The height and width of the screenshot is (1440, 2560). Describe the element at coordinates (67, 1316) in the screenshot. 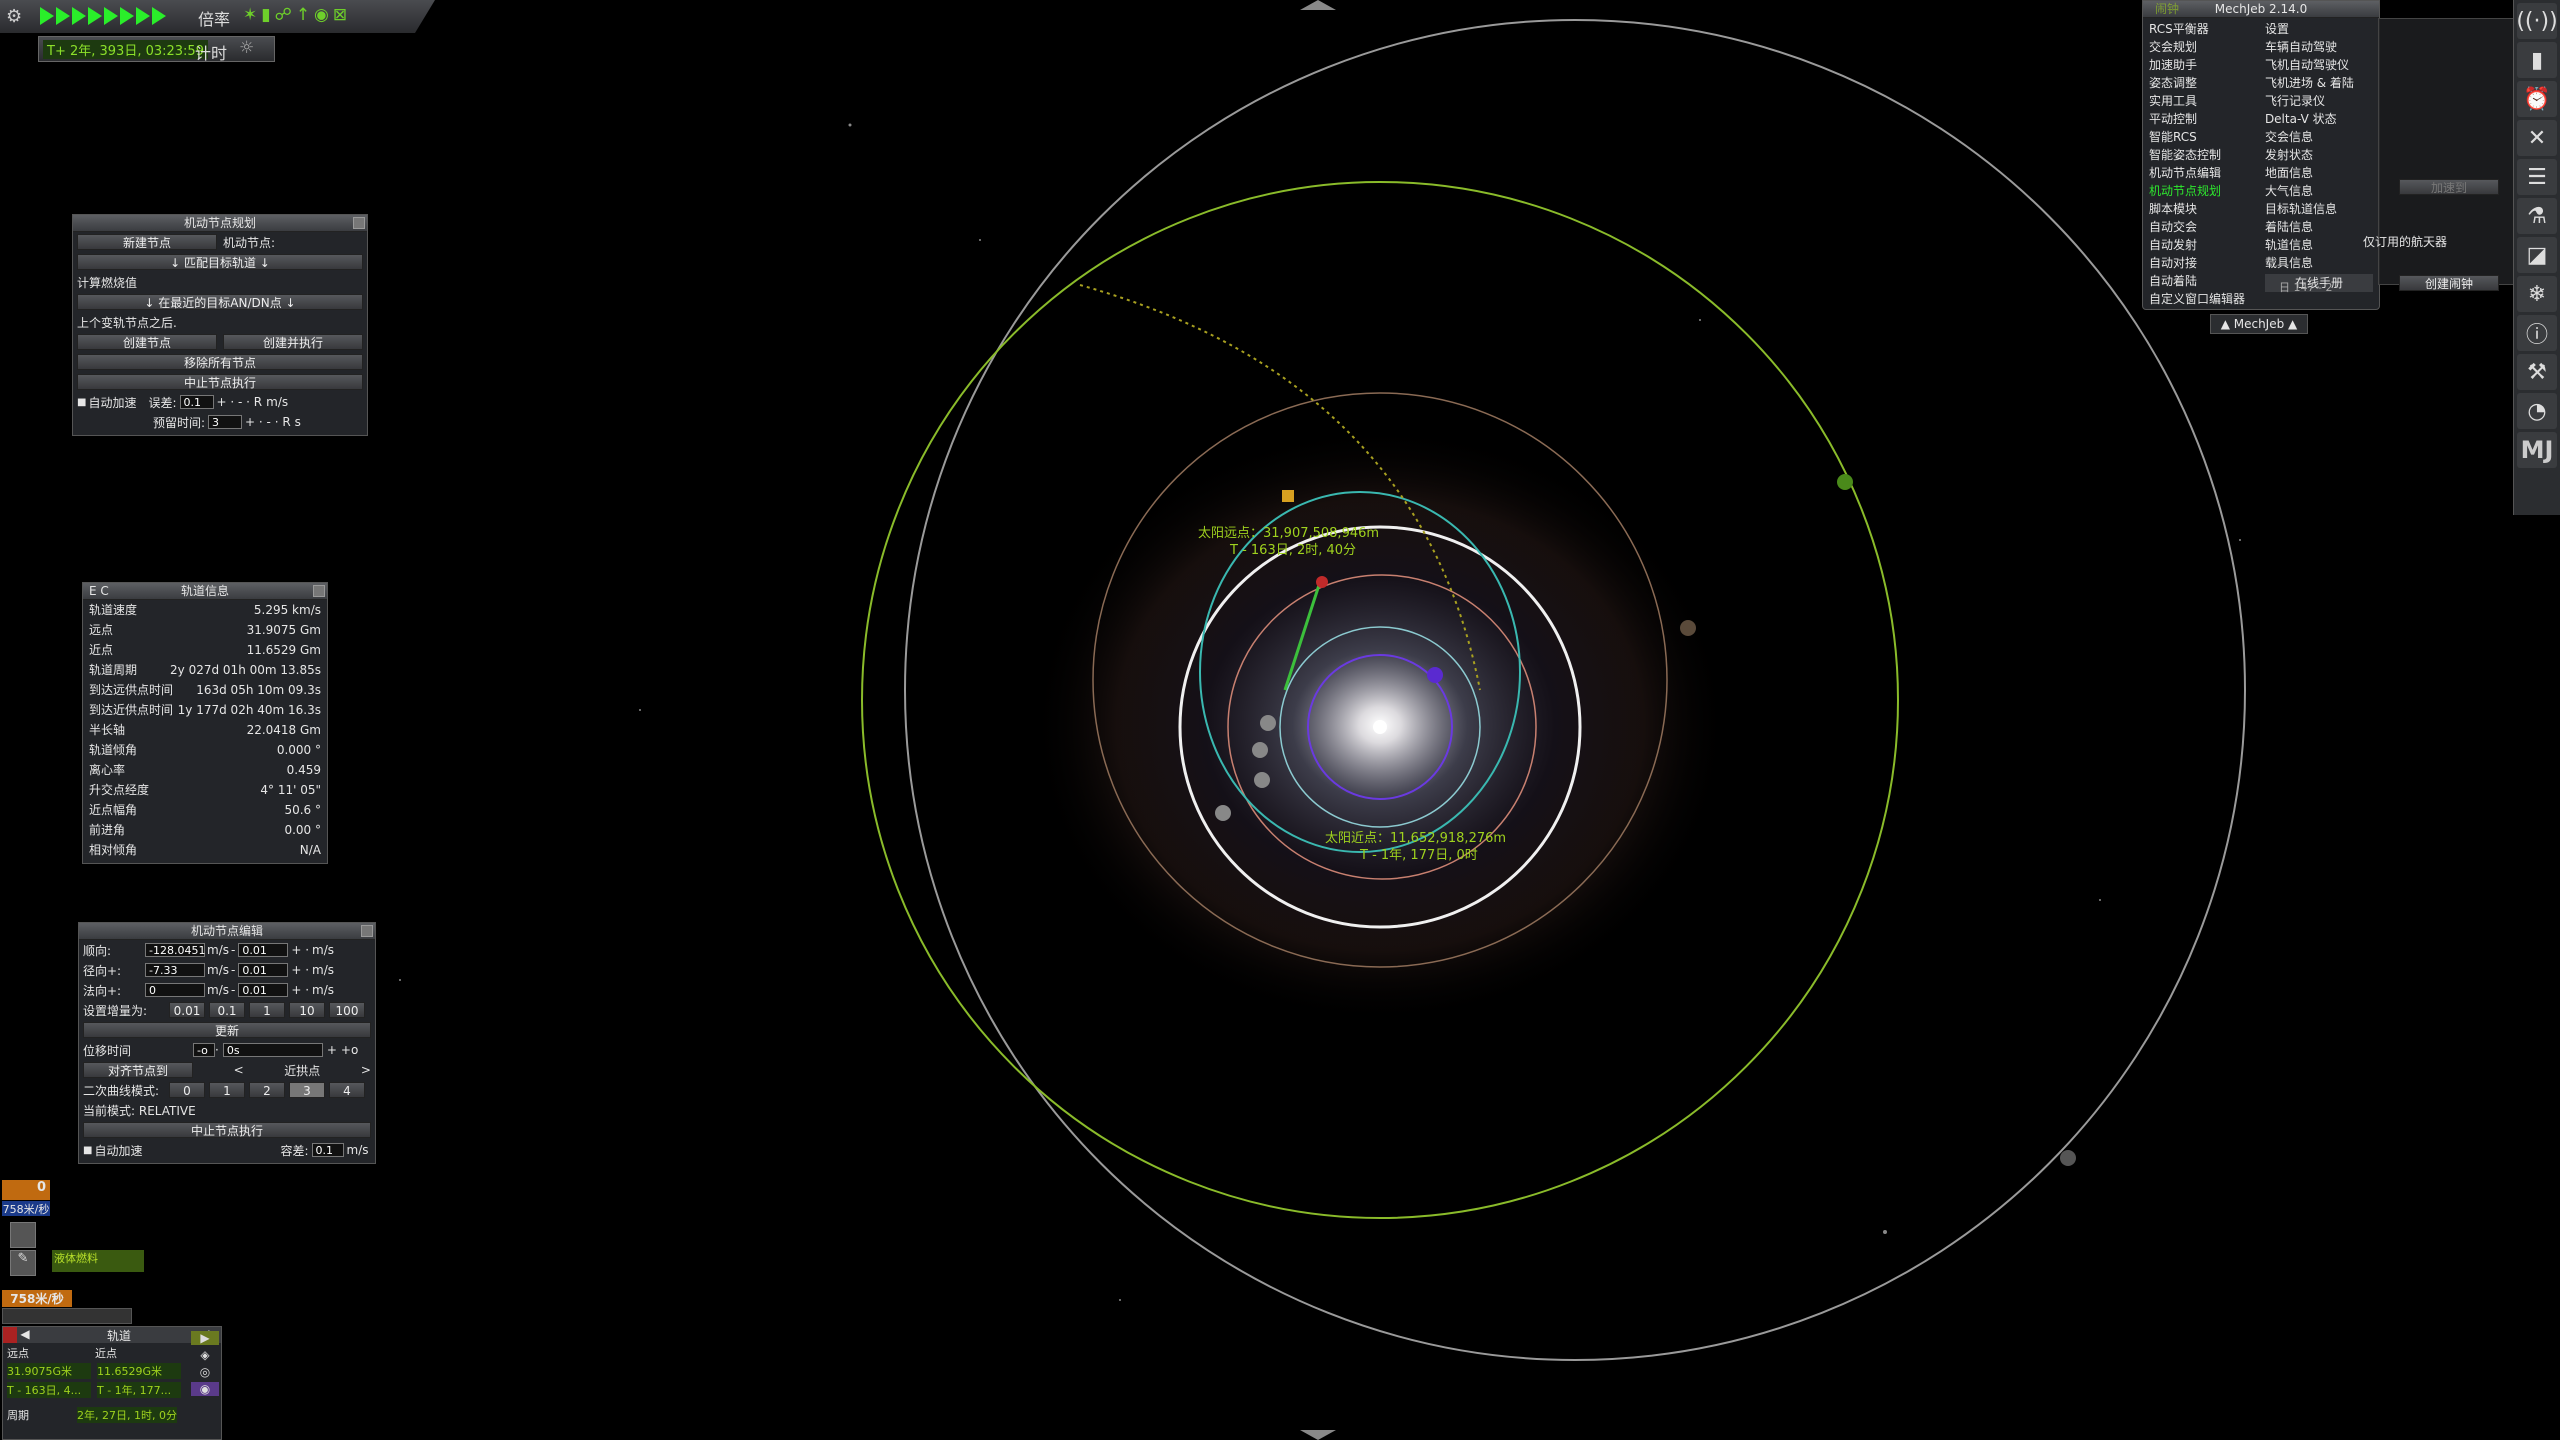

I see `staging-controls` at that location.